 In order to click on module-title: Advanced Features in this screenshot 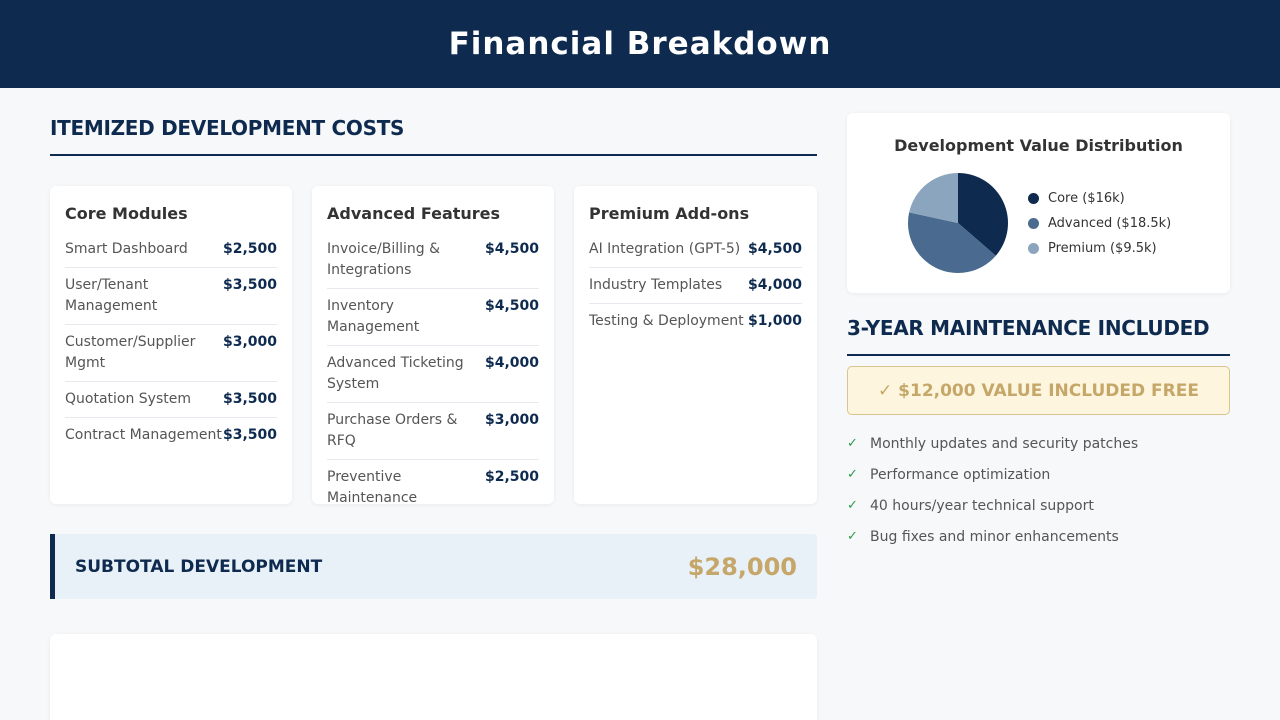, I will do `click(414, 213)`.